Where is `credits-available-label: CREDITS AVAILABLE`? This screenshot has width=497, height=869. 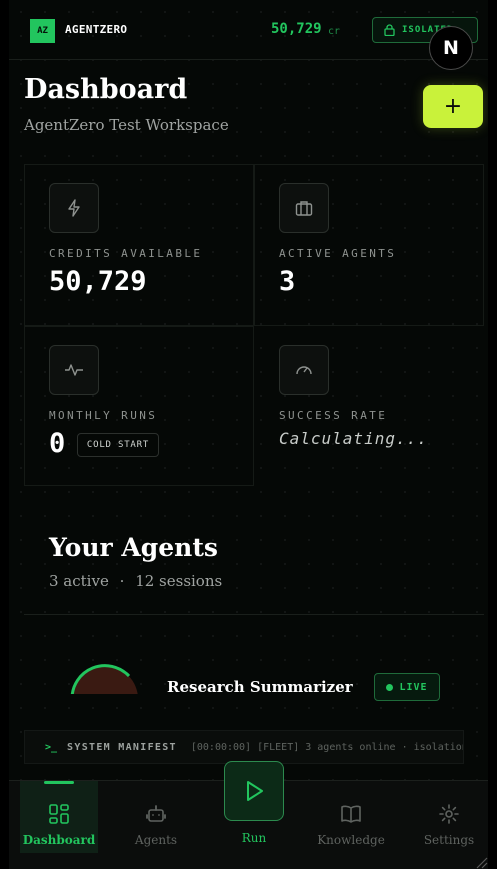 credits-available-label: CREDITS AVAILABLE is located at coordinates (126, 253).